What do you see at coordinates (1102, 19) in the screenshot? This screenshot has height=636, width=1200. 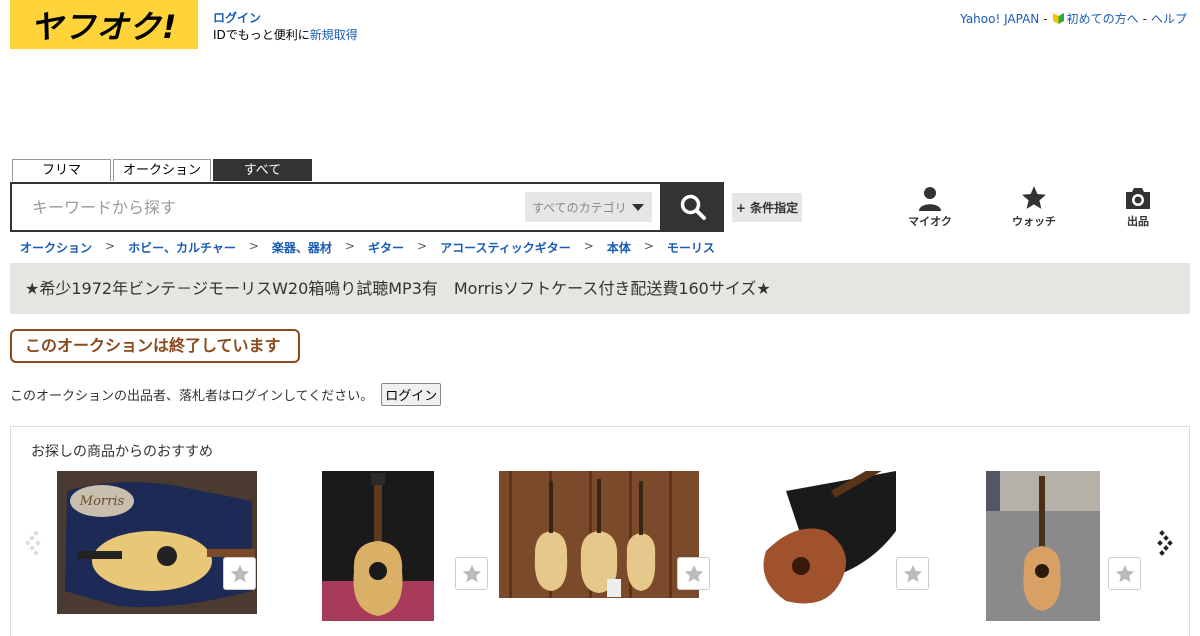 I see `beginners-label: 初めての方へ` at bounding box center [1102, 19].